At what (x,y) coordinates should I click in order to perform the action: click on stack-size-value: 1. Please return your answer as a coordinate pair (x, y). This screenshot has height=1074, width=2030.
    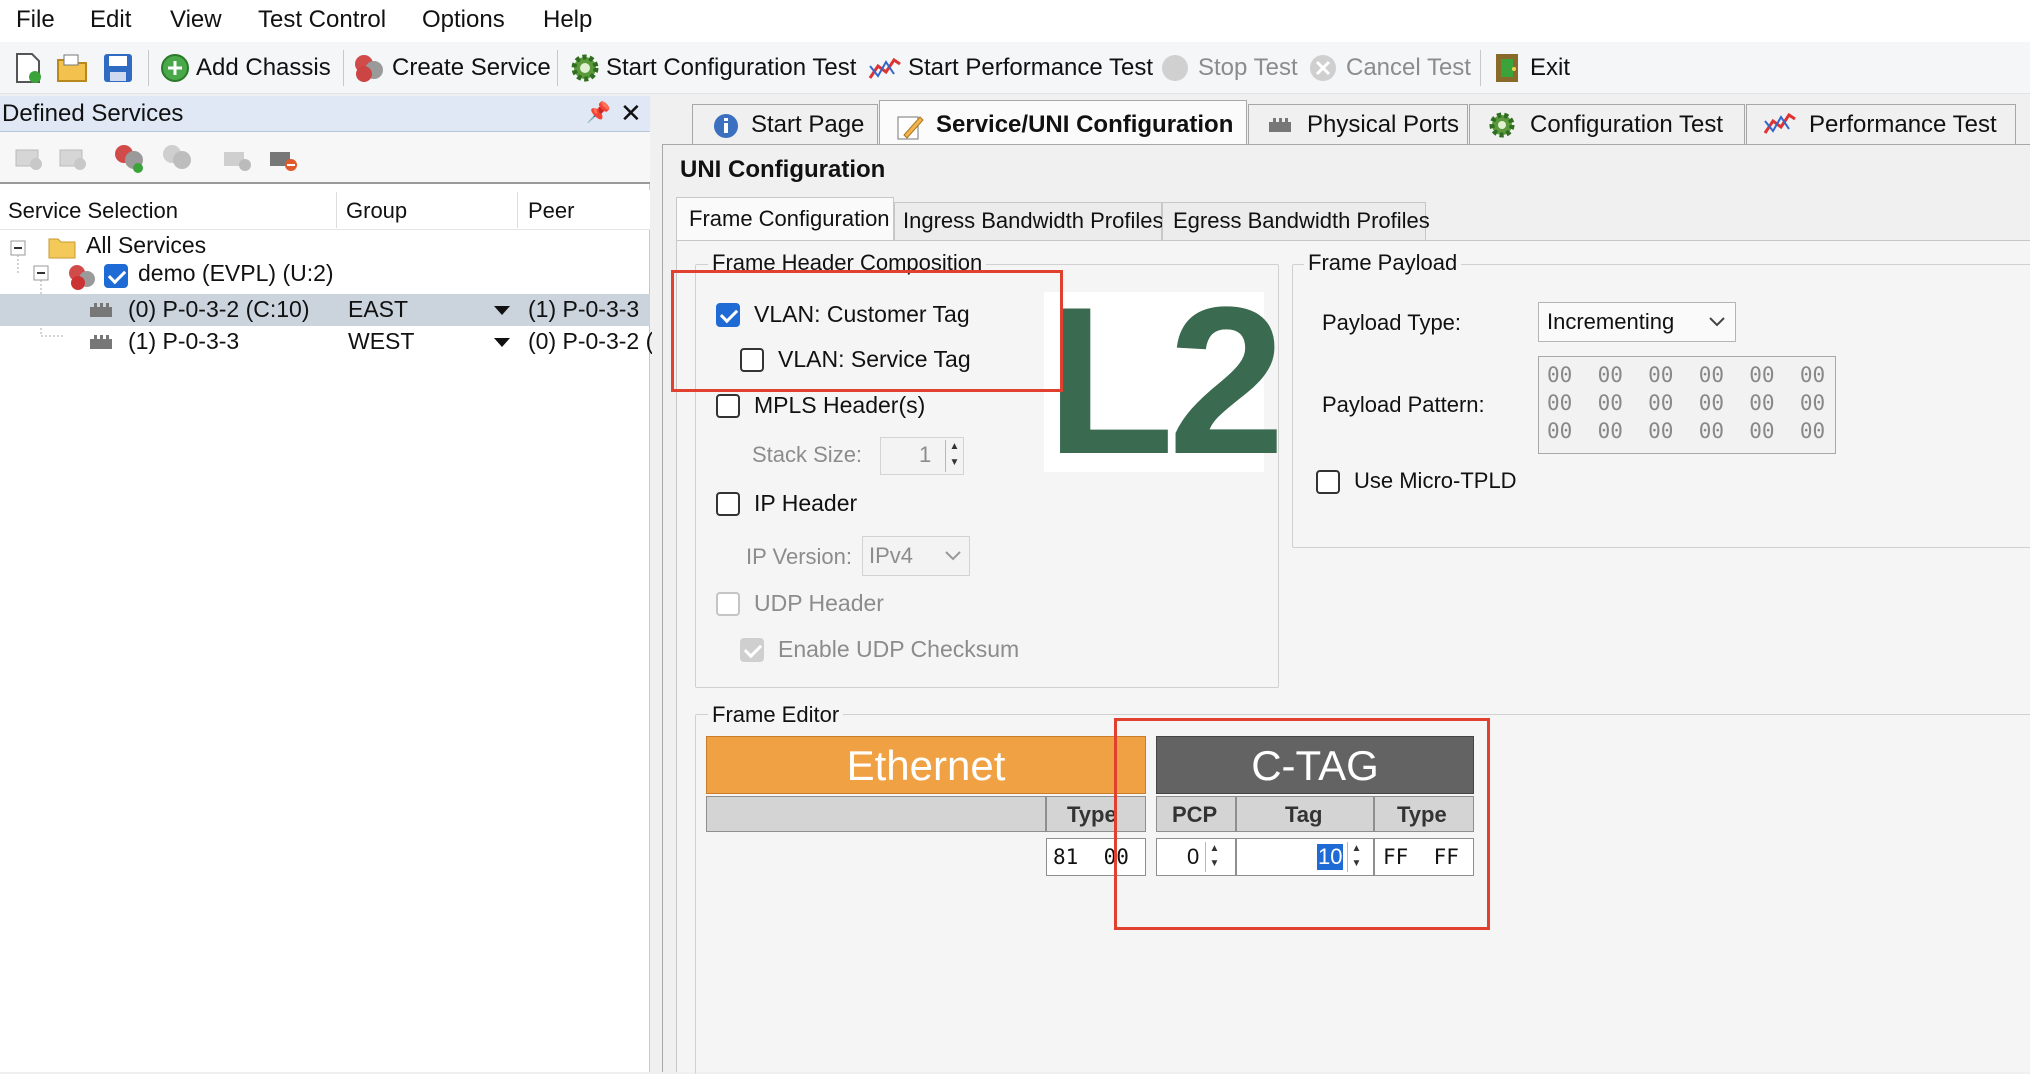
    Looking at the image, I should click on (925, 454).